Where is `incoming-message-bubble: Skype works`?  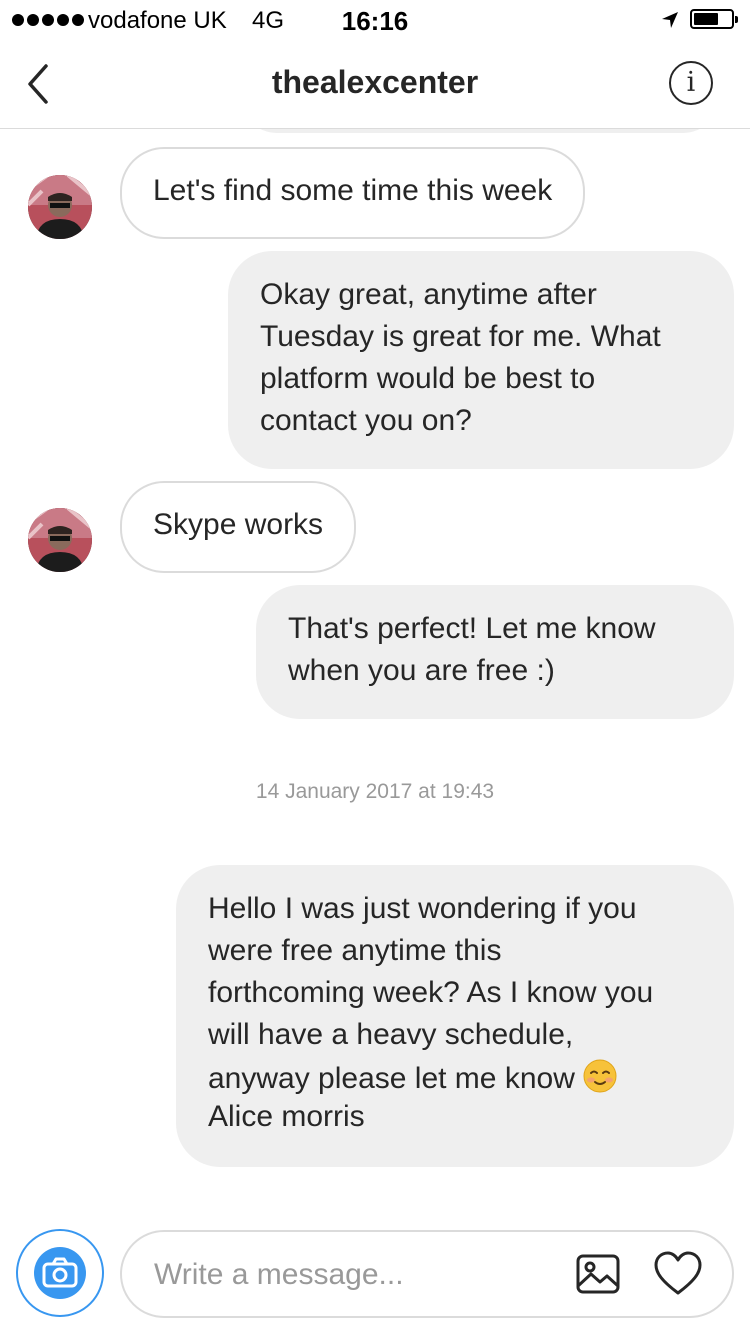 incoming-message-bubble: Skype works is located at coordinates (238, 527).